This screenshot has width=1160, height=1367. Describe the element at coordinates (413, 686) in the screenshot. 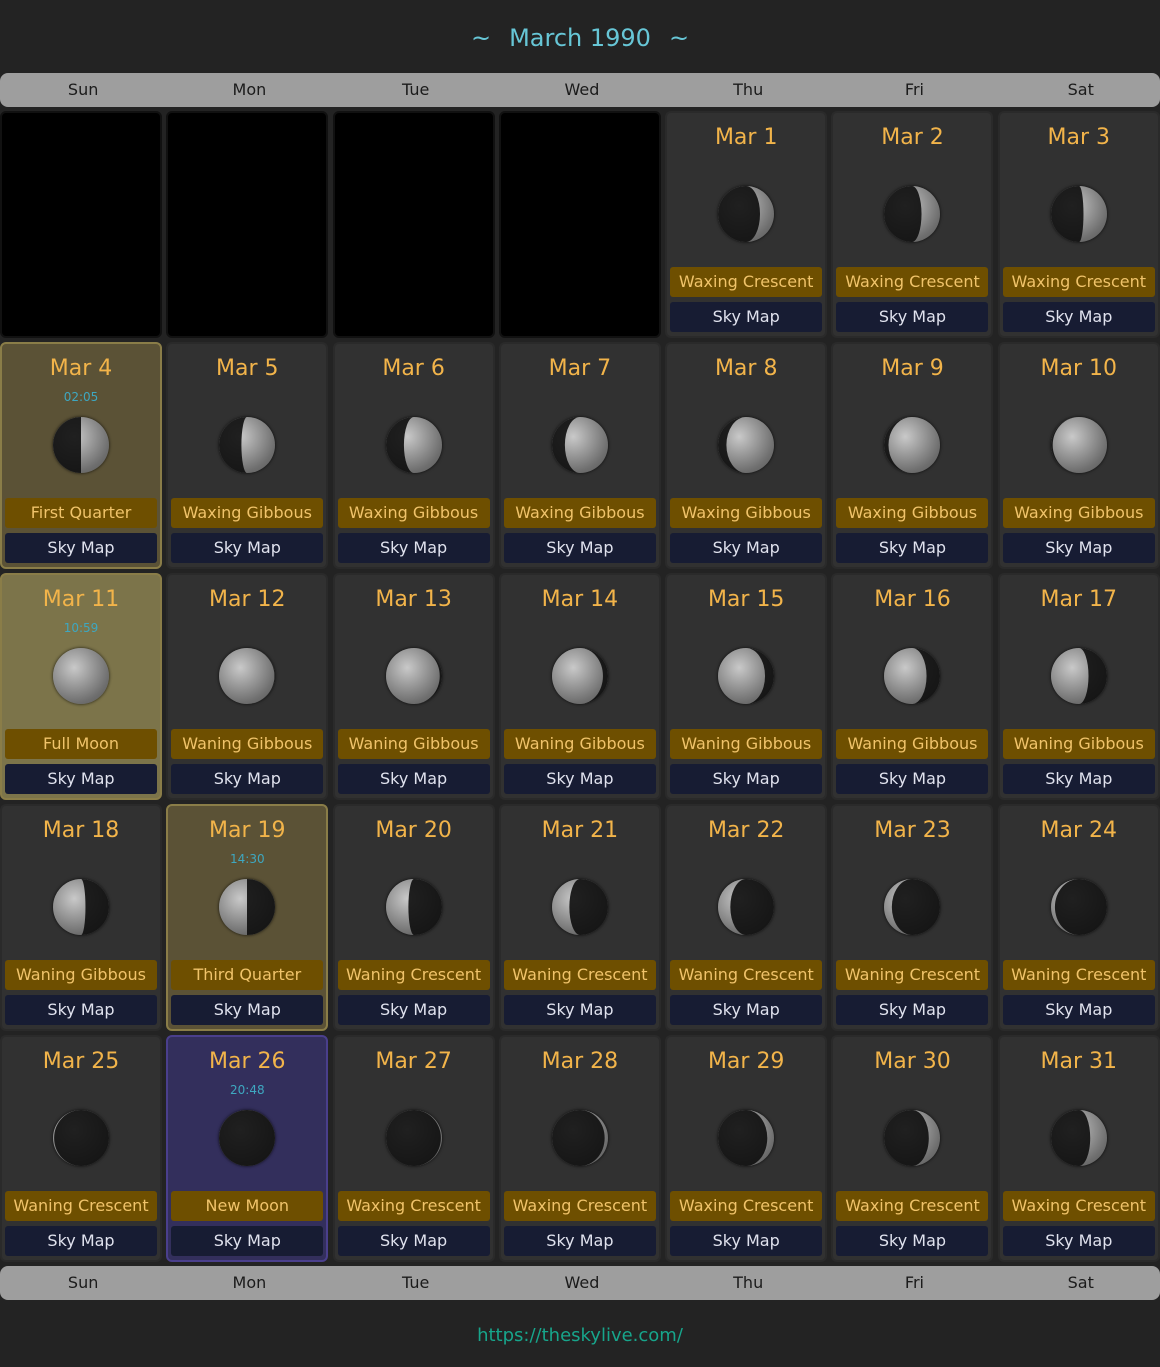

I see `day-cell: Mar 13 Waning Gibbous Sky Map` at that location.